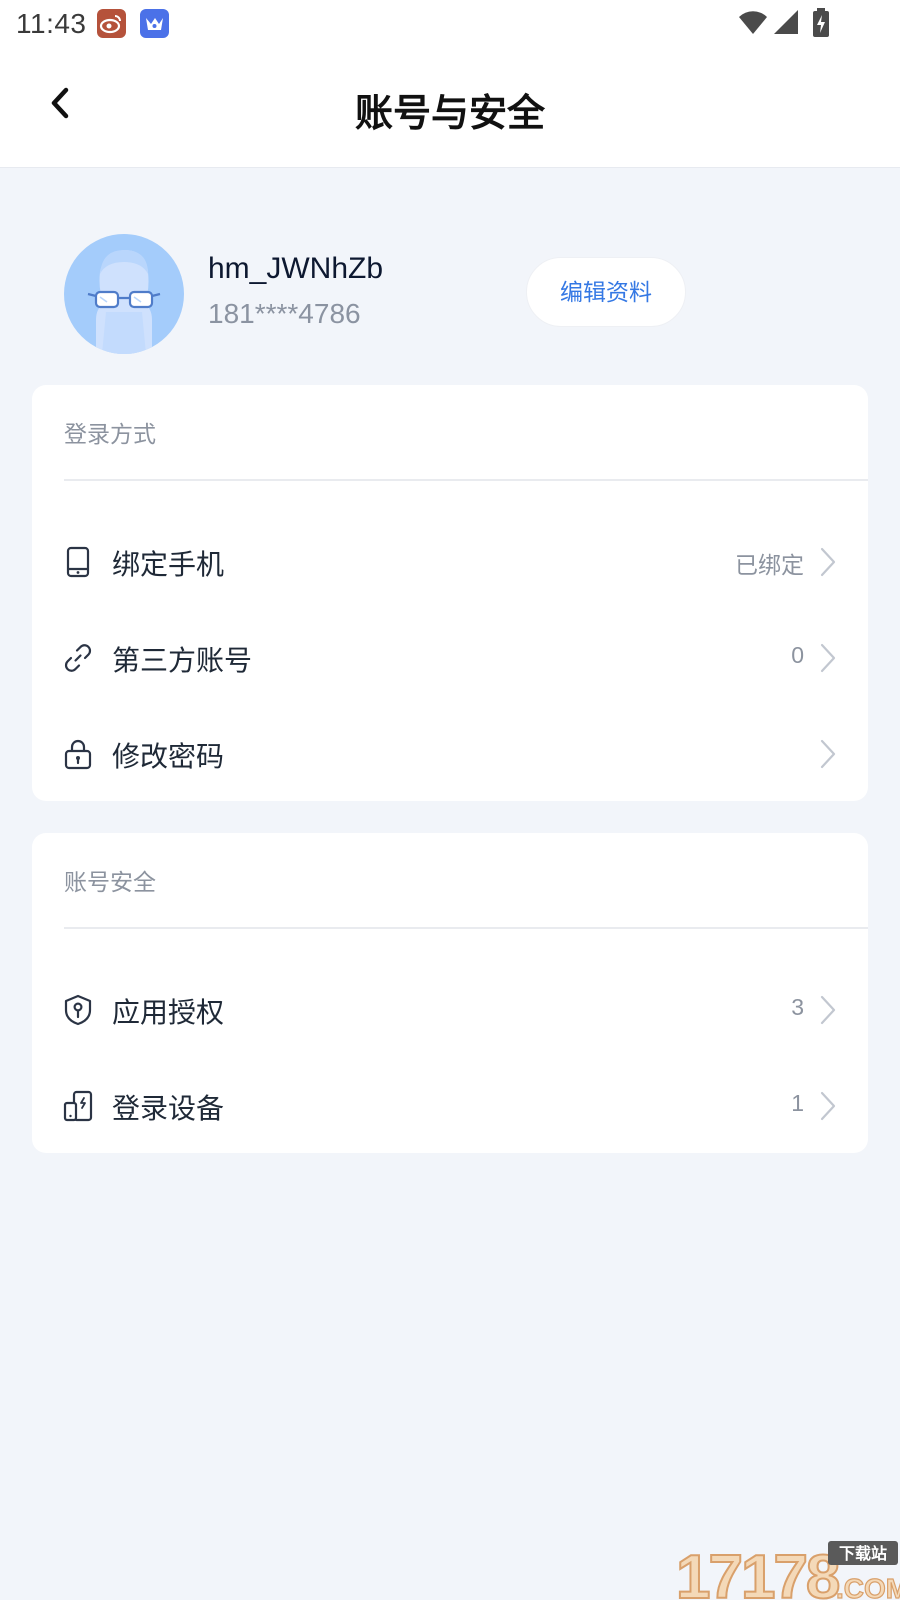 The width and height of the screenshot is (900, 1600). What do you see at coordinates (450, 753) in the screenshot?
I see `row-change-password: 修改密码` at bounding box center [450, 753].